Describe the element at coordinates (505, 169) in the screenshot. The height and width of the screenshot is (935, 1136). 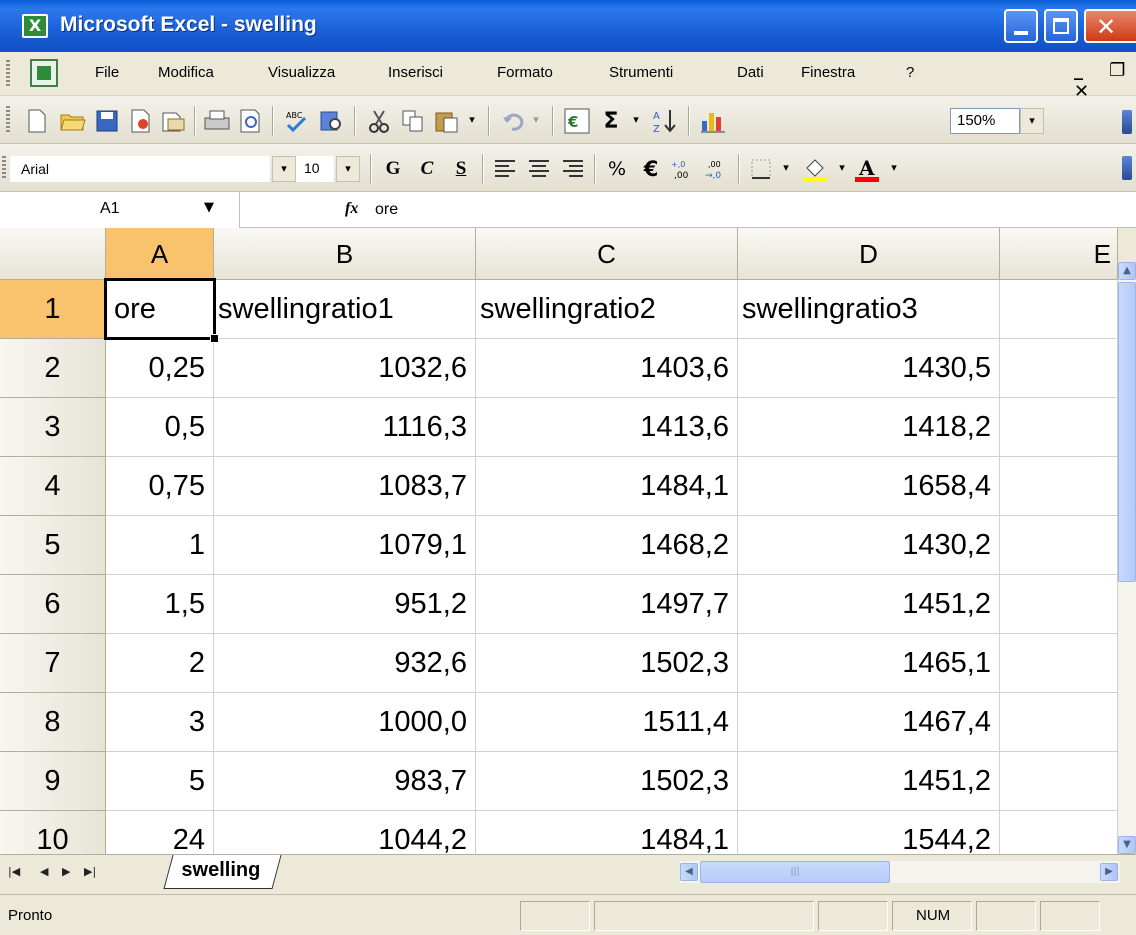
I see `align-left-icon` at that location.